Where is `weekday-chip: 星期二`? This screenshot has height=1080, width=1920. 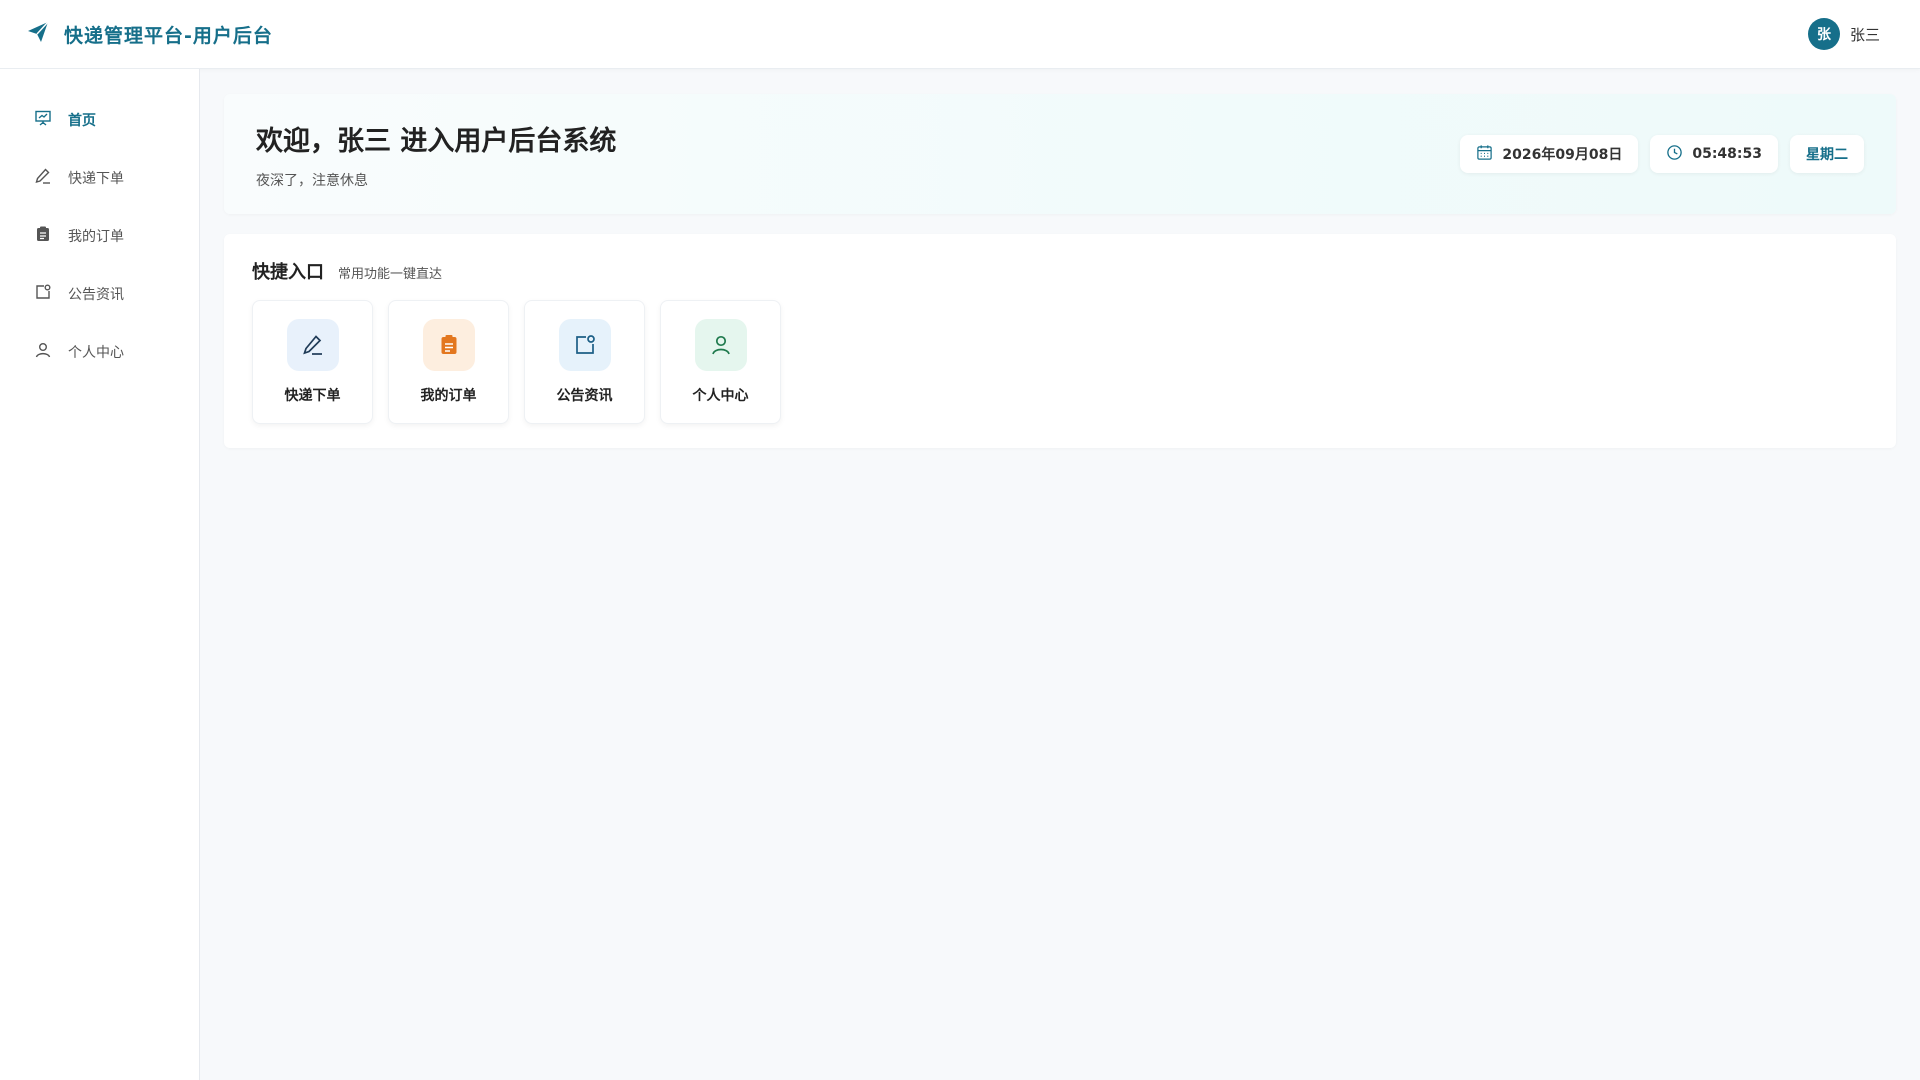 weekday-chip: 星期二 is located at coordinates (1827, 154).